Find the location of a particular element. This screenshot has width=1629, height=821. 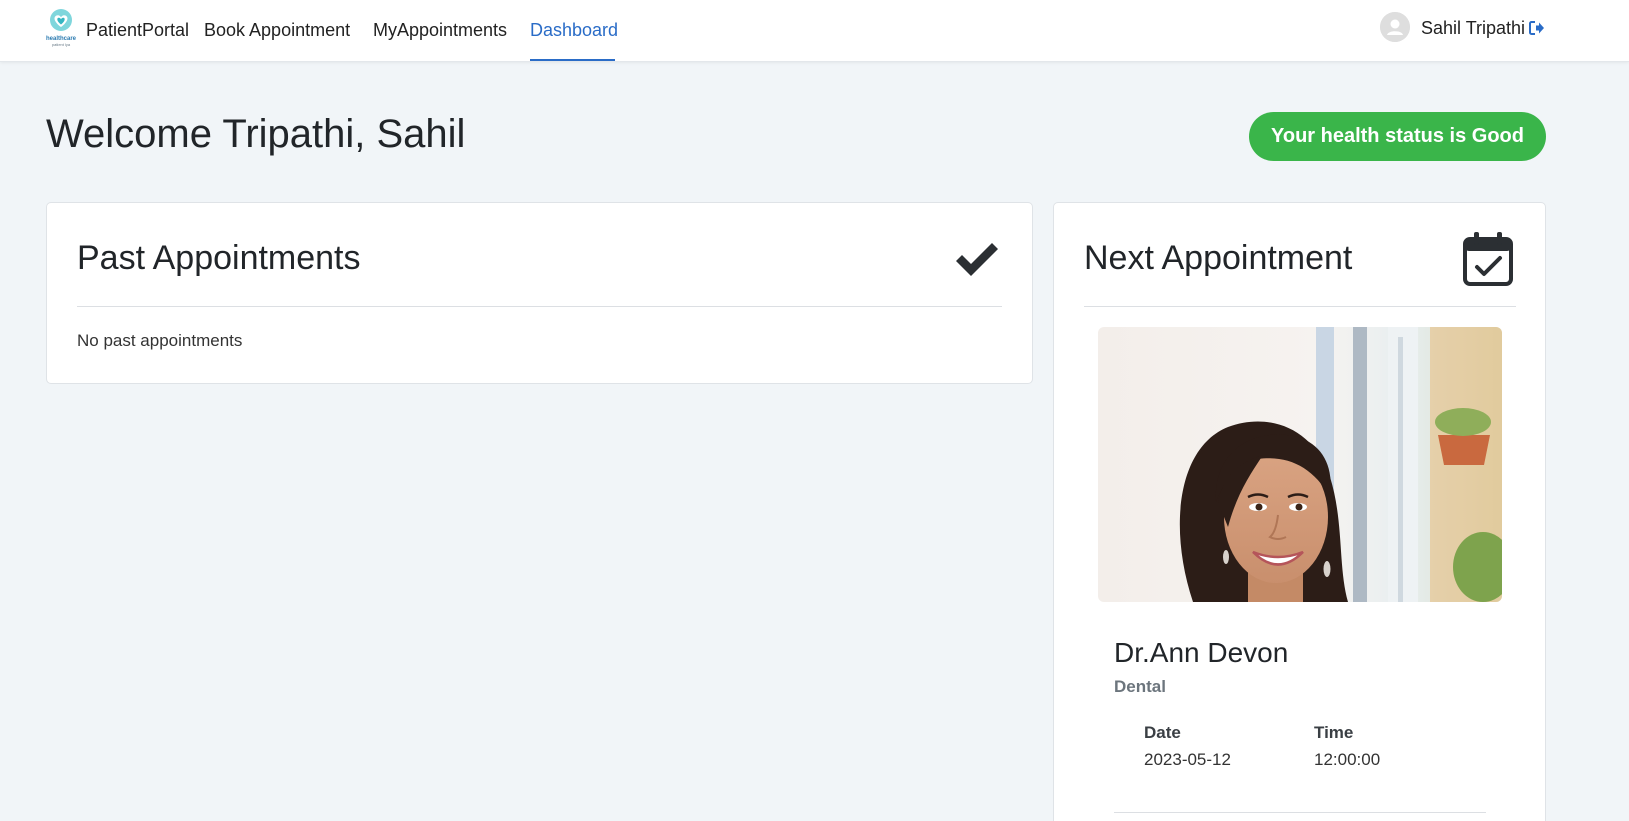

calendar-check-icon is located at coordinates (1488, 259).